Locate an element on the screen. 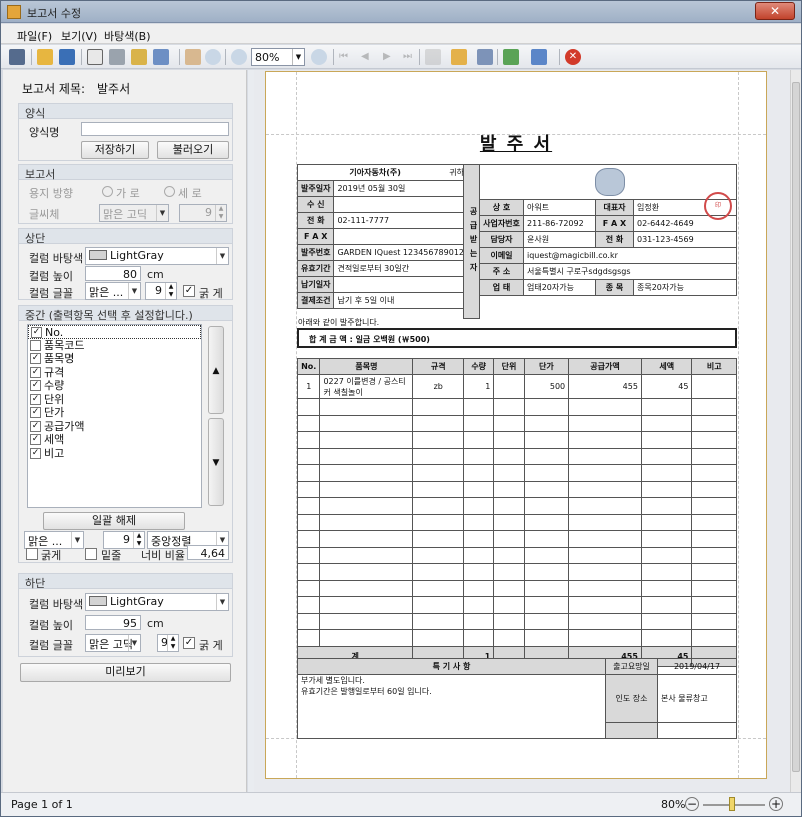 Image resolution: width=802 pixels, height=817 pixels. bottom-font-size: 9 ▲ ▼ is located at coordinates (168, 643).